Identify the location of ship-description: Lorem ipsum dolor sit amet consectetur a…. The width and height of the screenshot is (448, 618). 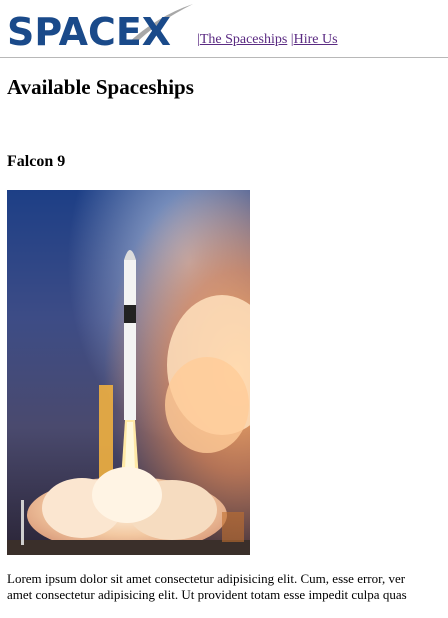
(227, 587).